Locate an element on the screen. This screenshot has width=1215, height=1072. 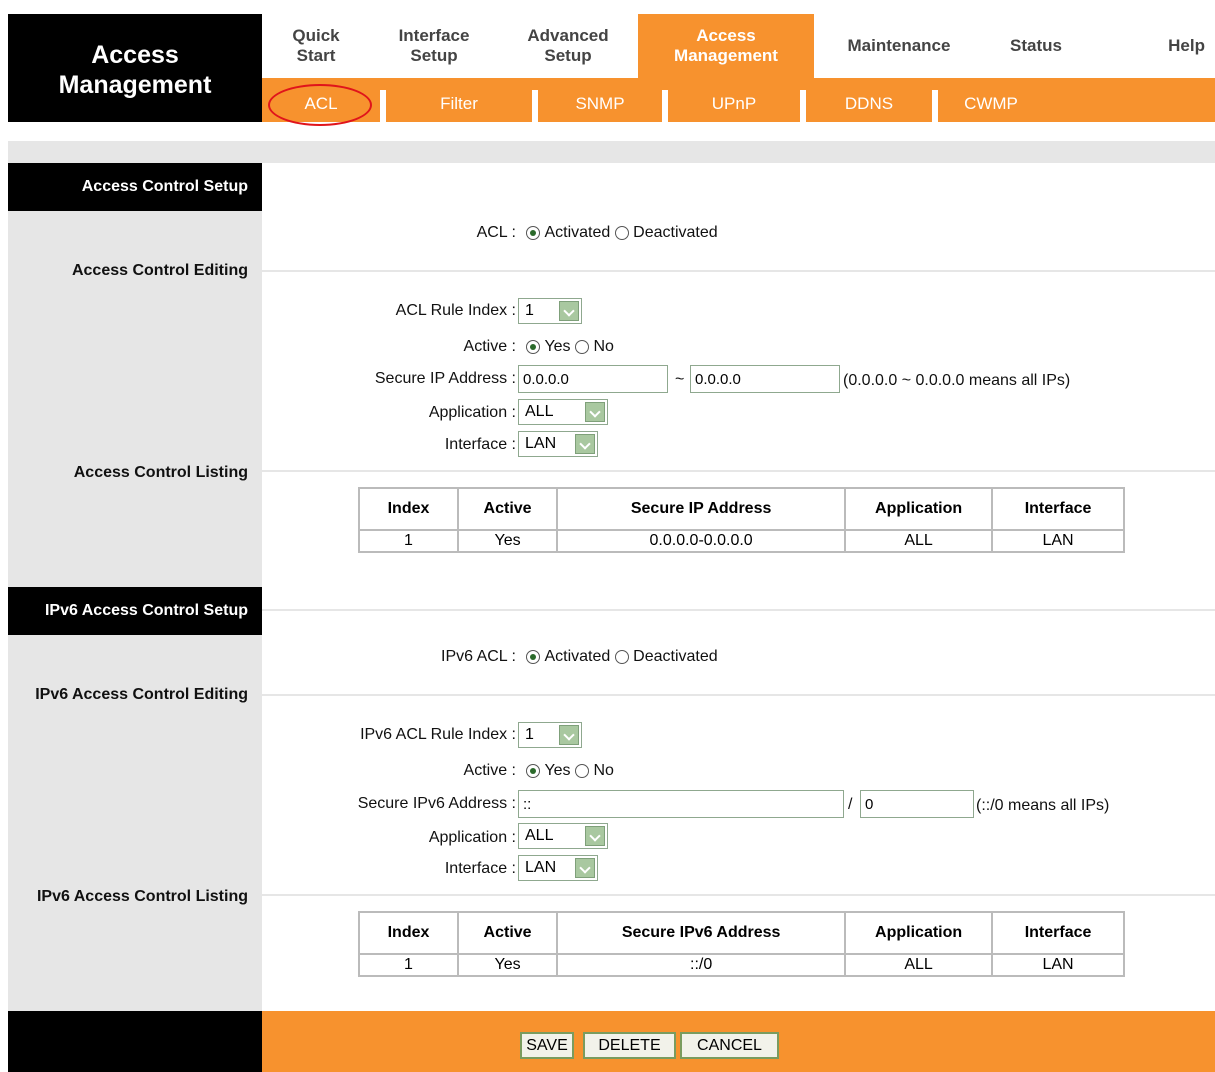
acl-interface-label: Interface : is located at coordinates (480, 444).